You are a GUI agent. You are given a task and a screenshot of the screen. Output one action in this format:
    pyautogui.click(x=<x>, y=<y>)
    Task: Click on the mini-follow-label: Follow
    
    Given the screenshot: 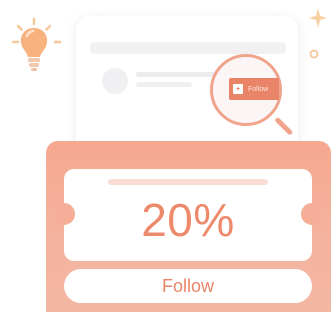 What is the action you would take?
    pyautogui.click(x=258, y=89)
    